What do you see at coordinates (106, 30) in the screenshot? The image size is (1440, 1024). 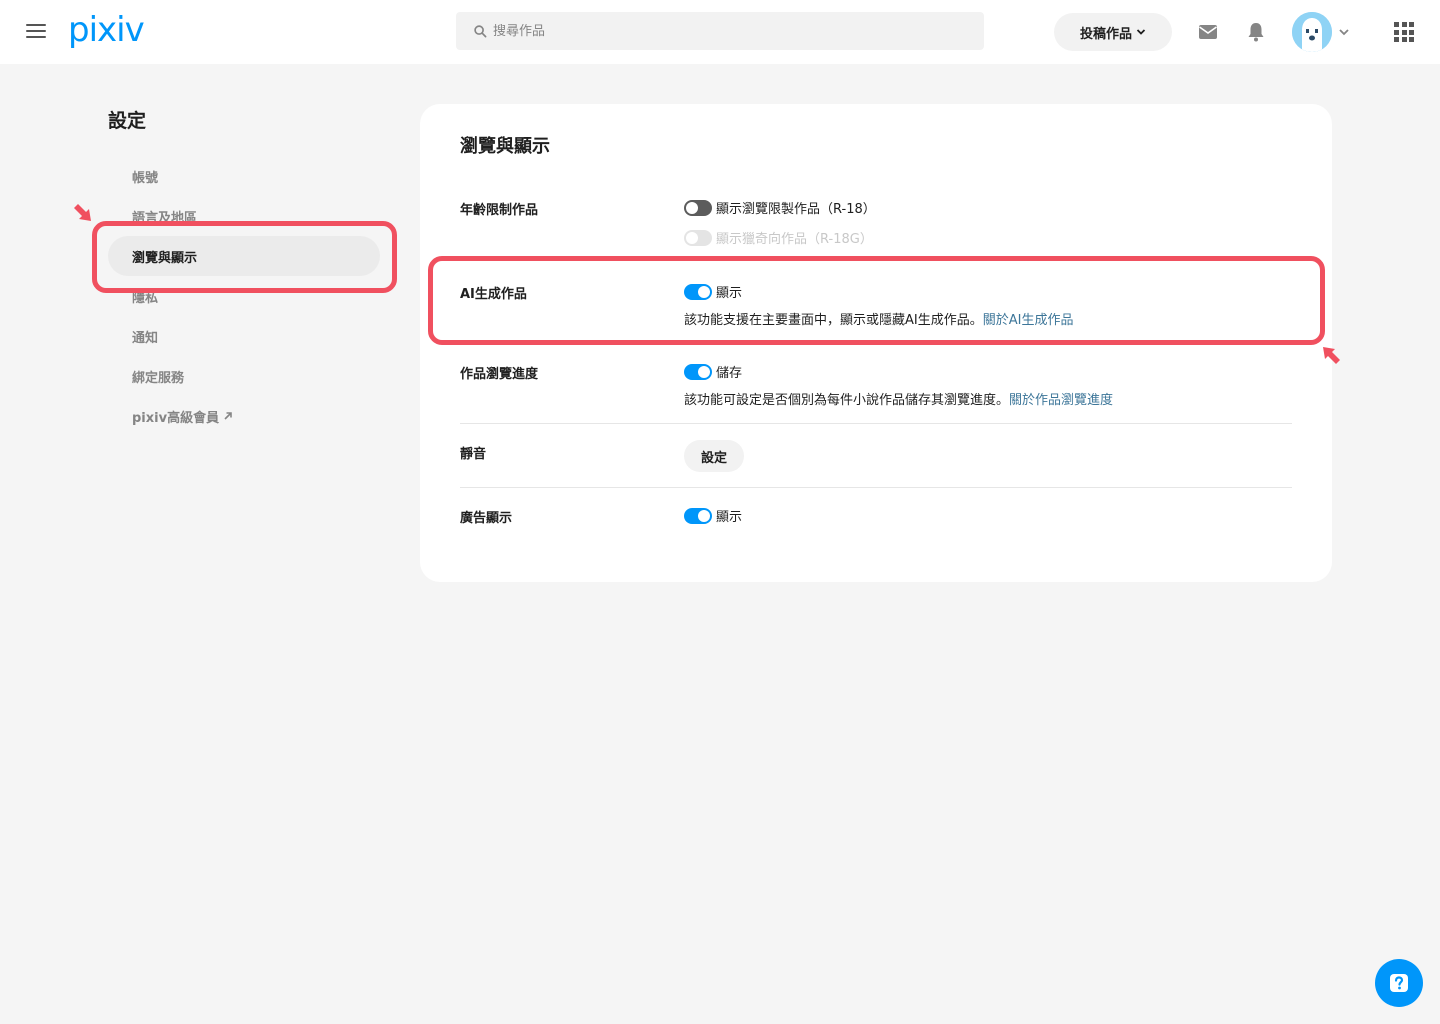 I see `pixiv-logo: pixiv` at bounding box center [106, 30].